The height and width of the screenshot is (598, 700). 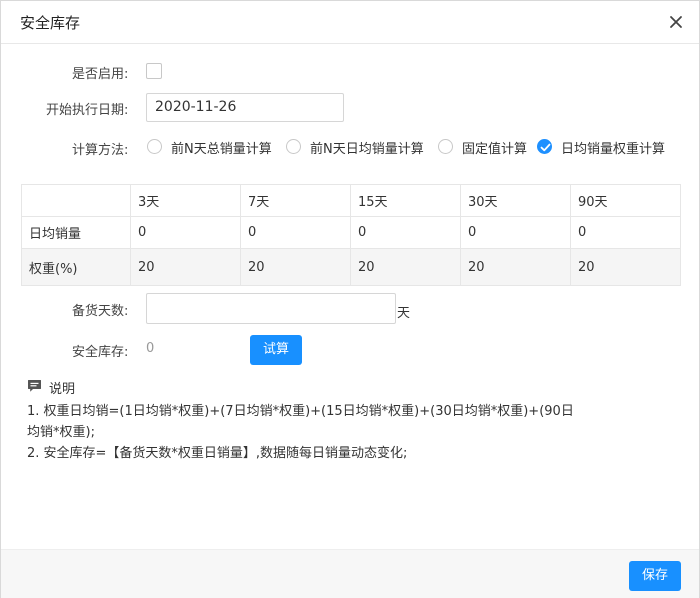 I want to click on stock-days-input, so click(x=271, y=308).